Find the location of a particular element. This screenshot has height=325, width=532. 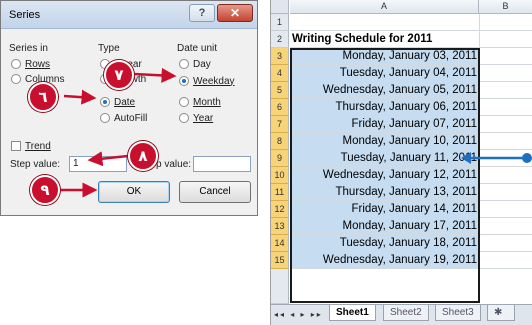

select-all-corner is located at coordinates (280, 7).